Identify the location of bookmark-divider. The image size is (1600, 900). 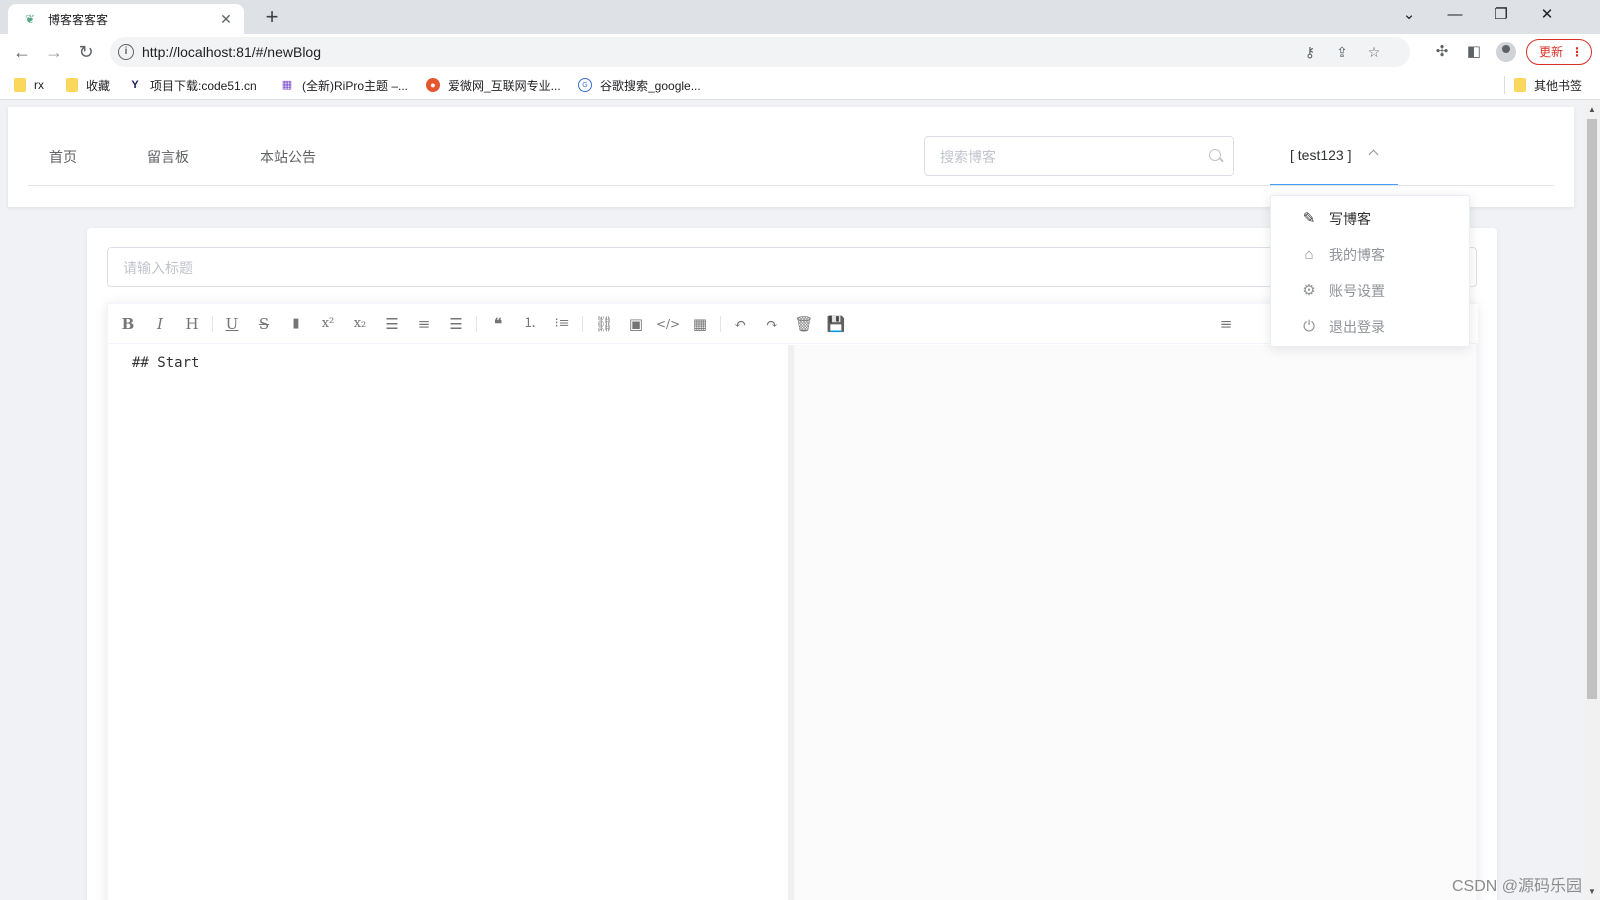
(1504, 85).